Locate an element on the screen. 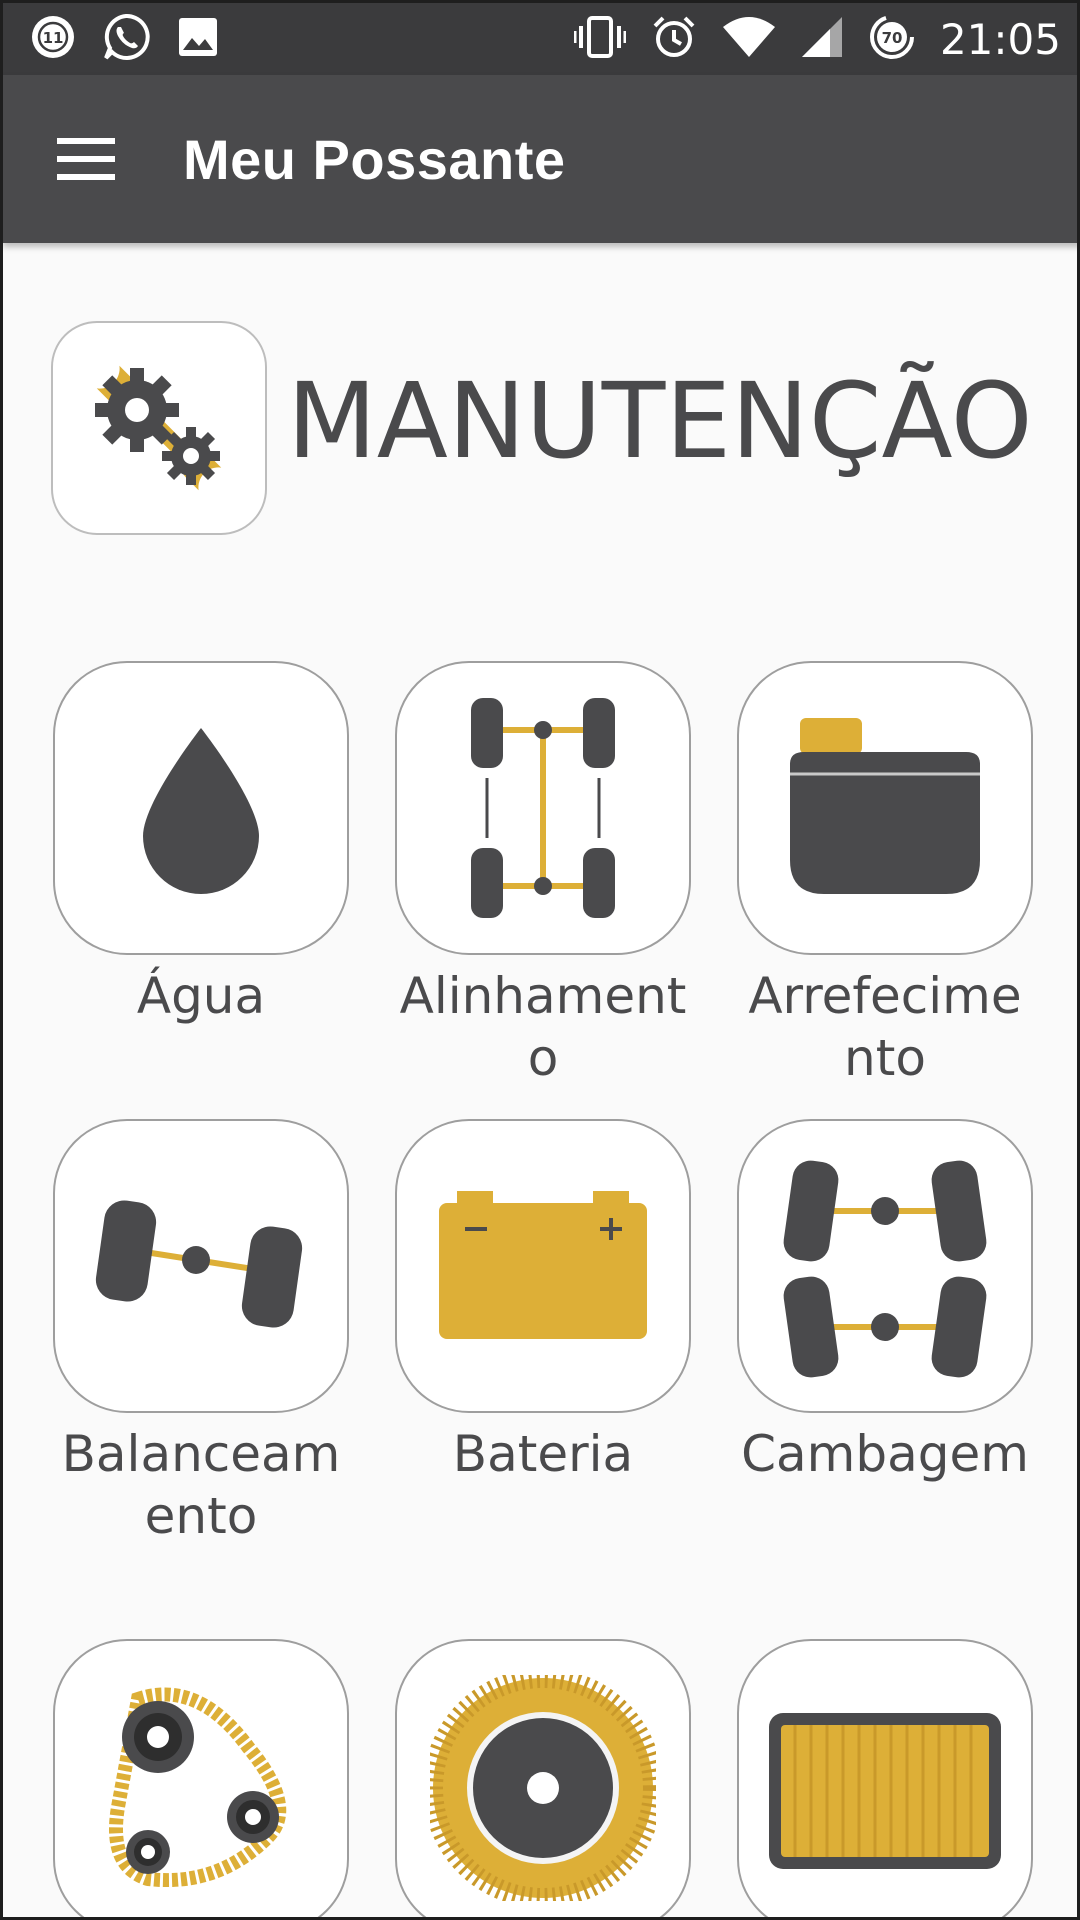 The image size is (1080, 1920). grid-item-correia is located at coordinates (201, 1778).